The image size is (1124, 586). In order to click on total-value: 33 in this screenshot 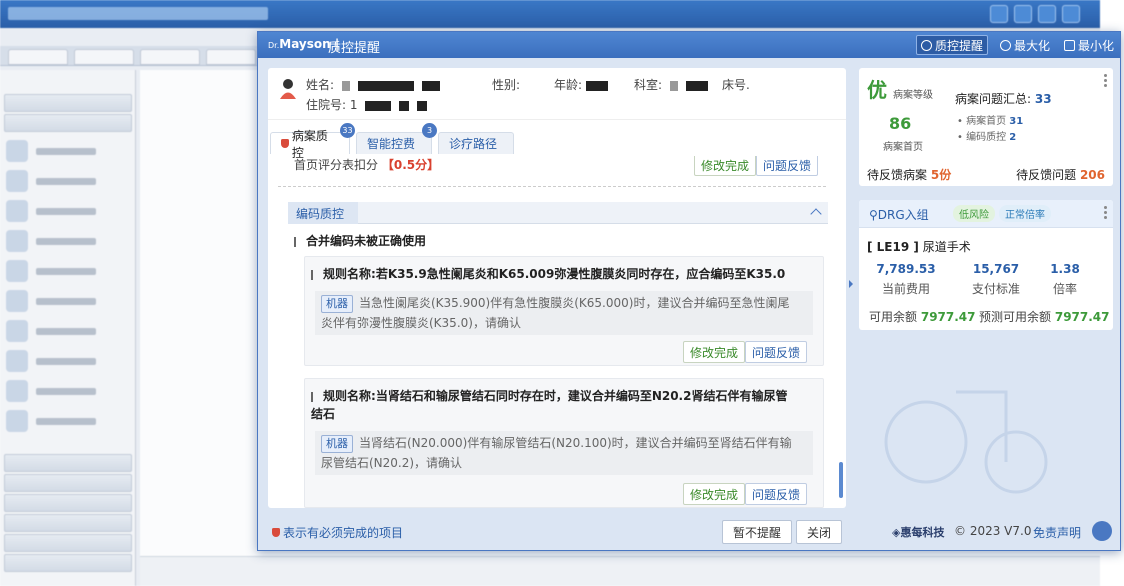, I will do `click(1043, 99)`.